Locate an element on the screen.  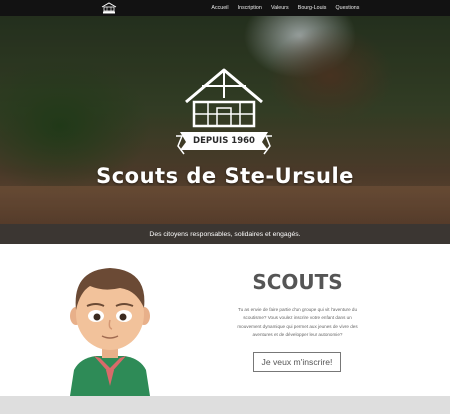
hero-title: Scouts de Ste-Ursule is located at coordinates (225, 176).